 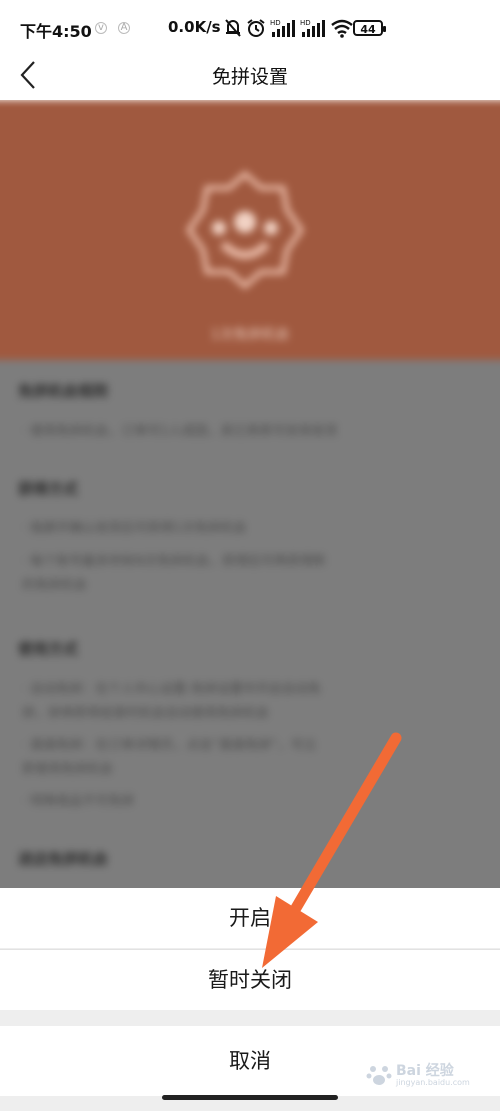 I want to click on network-speed: 0.0K/s, so click(x=194, y=27).